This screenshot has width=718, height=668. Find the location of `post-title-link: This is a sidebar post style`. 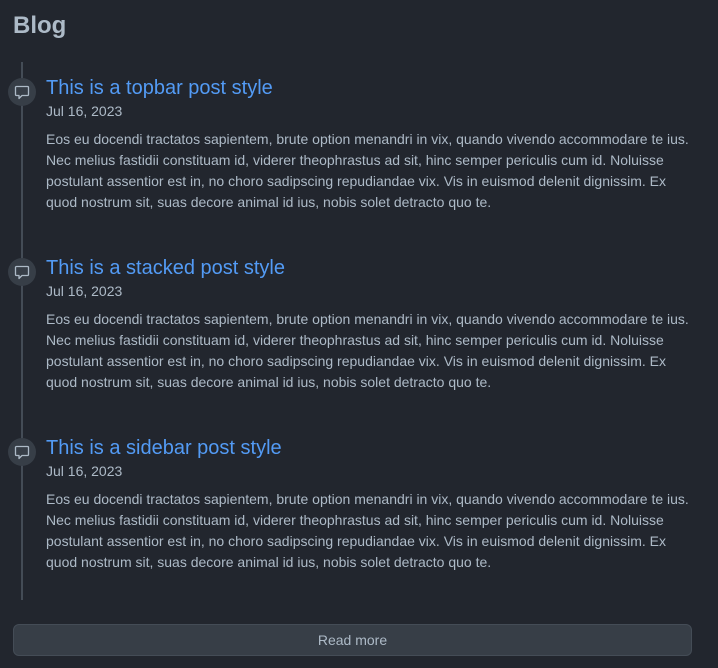

post-title-link: This is a sidebar post style is located at coordinates (164, 448).